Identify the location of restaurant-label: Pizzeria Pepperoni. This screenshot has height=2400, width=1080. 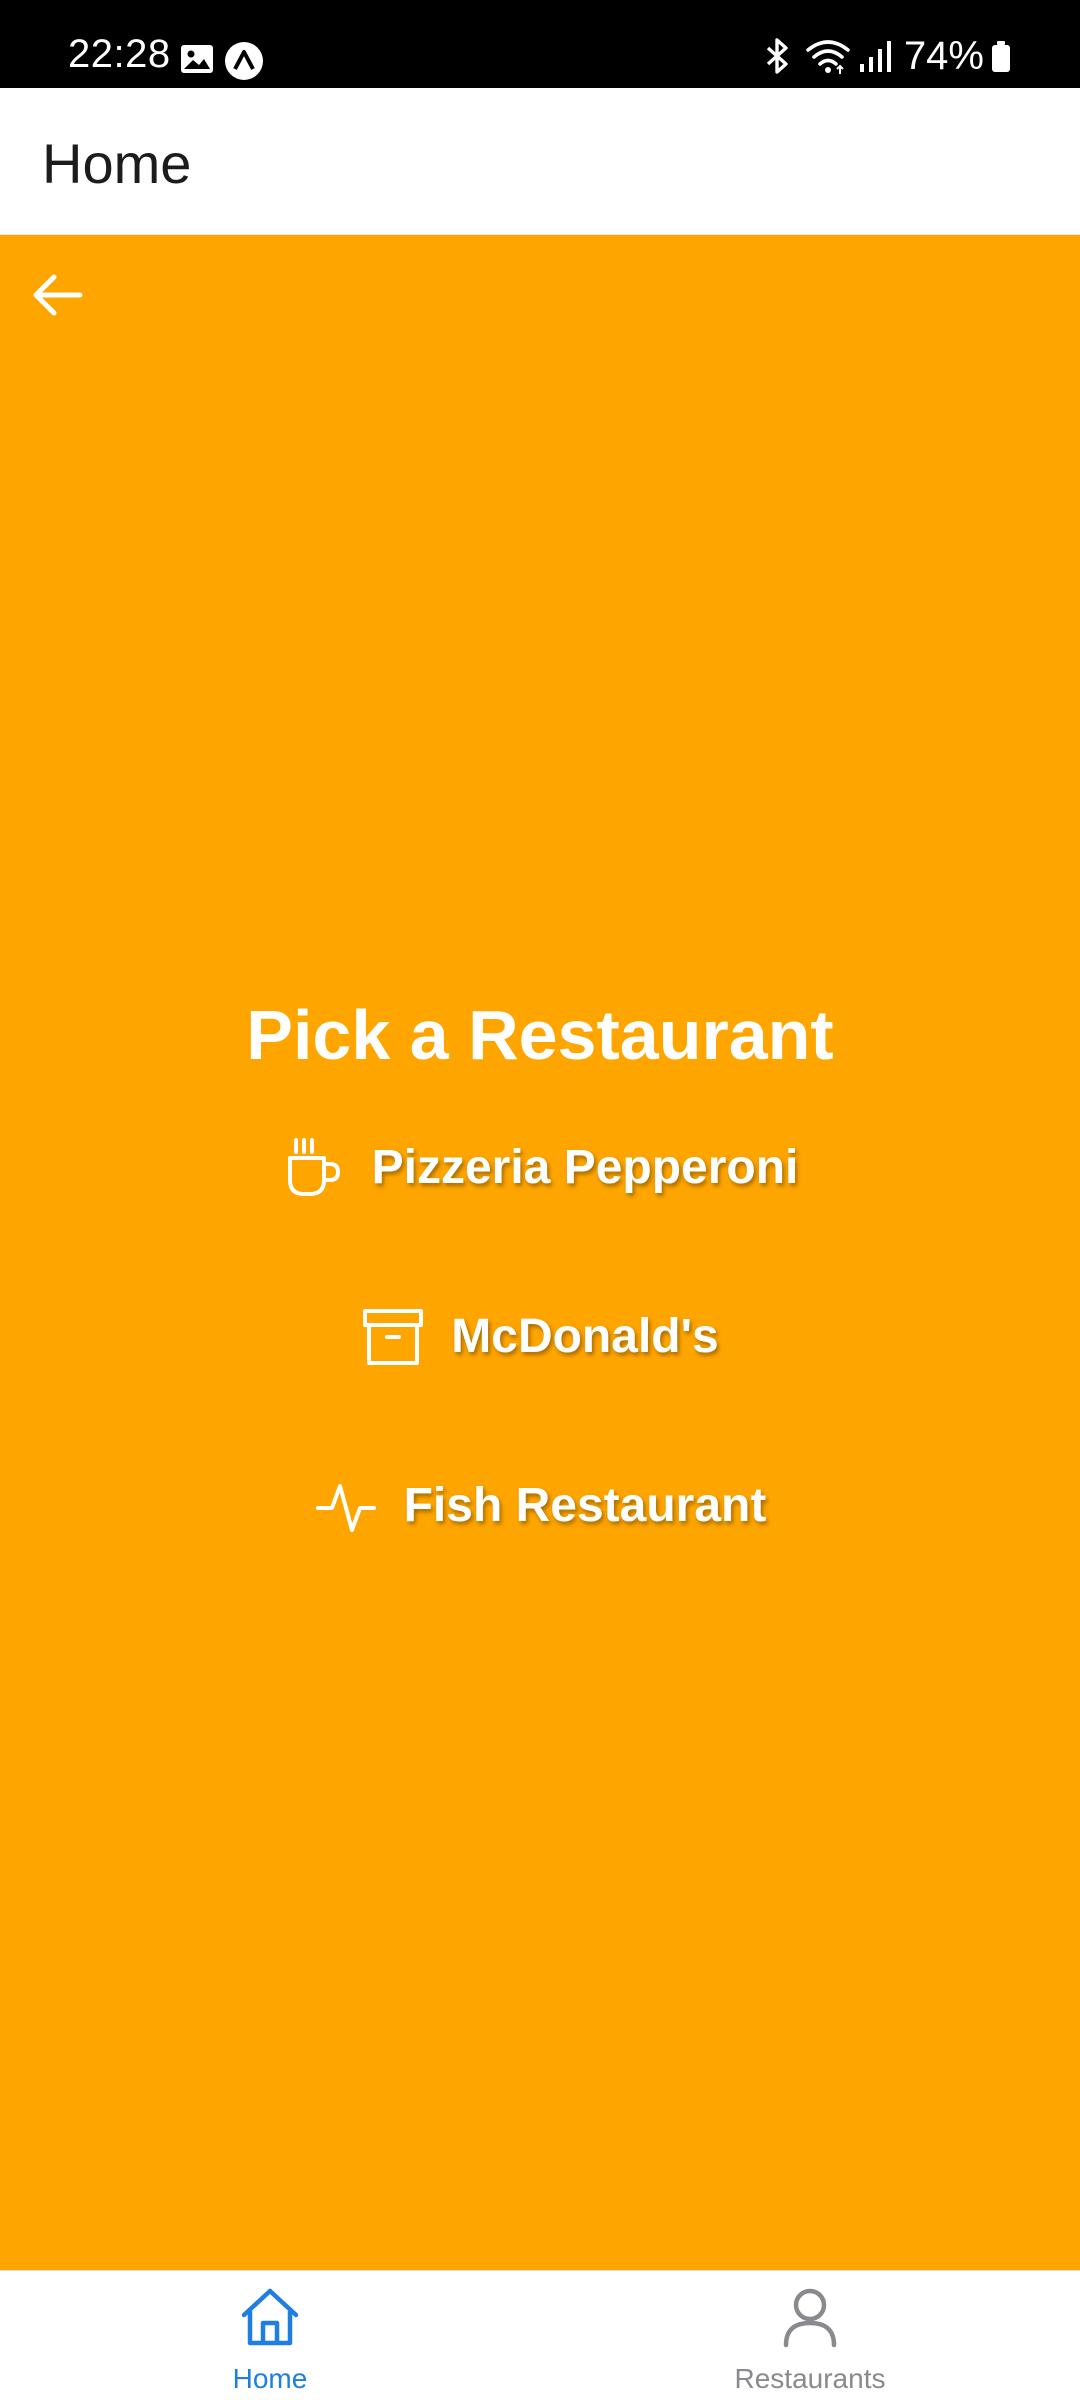
(585, 1167).